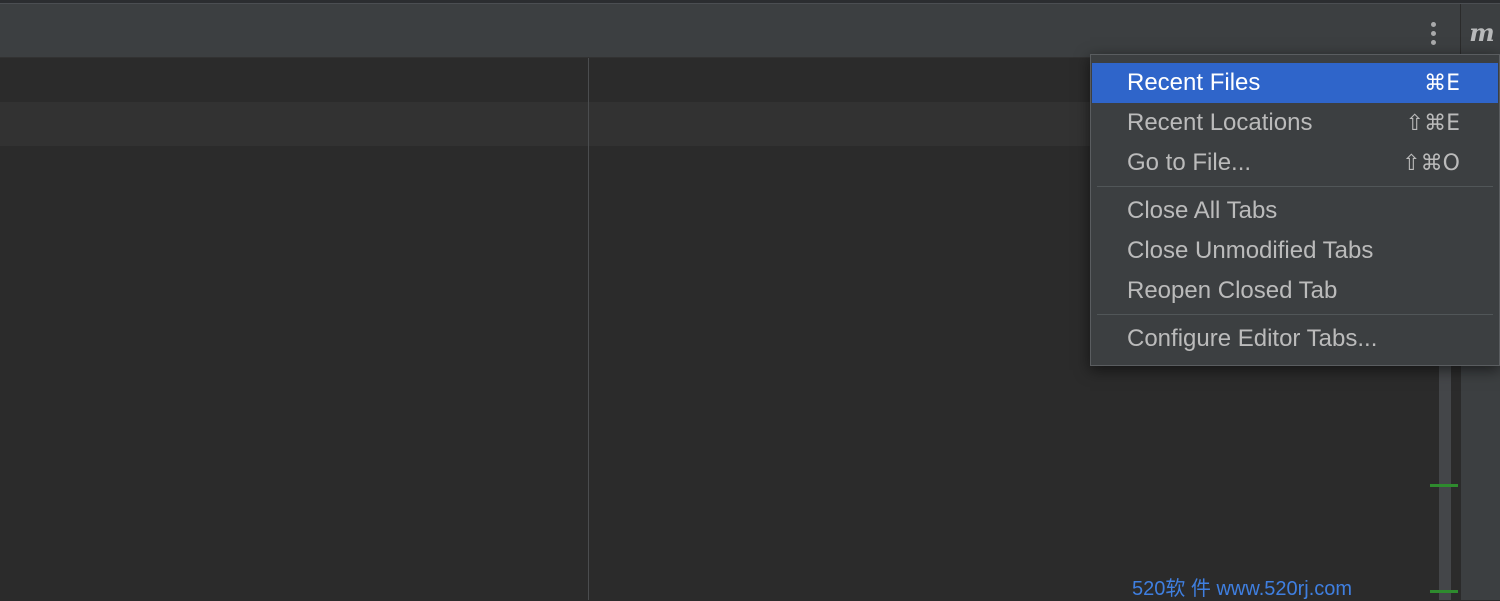 The height and width of the screenshot is (601, 1500). Describe the element at coordinates (1433, 33) in the screenshot. I see `more-actions-icon` at that location.